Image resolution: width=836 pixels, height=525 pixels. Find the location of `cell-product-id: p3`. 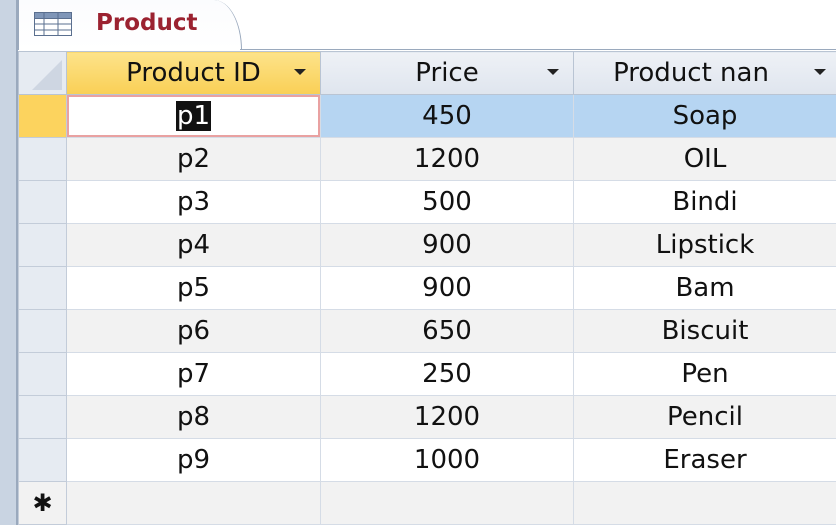

cell-product-id: p3 is located at coordinates (193, 202).